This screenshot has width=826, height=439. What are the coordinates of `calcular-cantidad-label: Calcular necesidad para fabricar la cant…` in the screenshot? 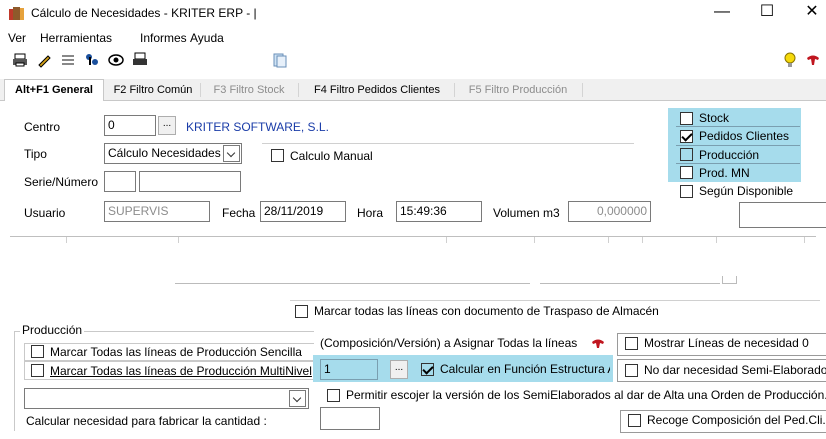 It's located at (146, 421).